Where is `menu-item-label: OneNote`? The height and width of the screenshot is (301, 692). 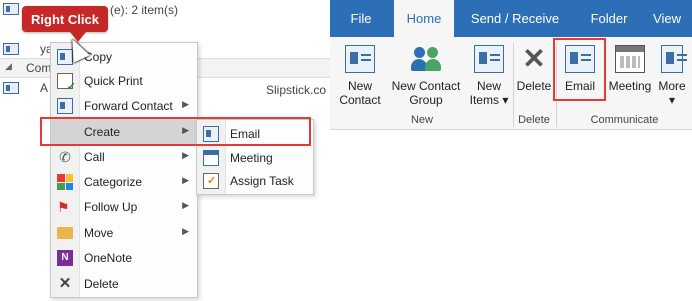
menu-item-label: OneNote is located at coordinates (108, 258).